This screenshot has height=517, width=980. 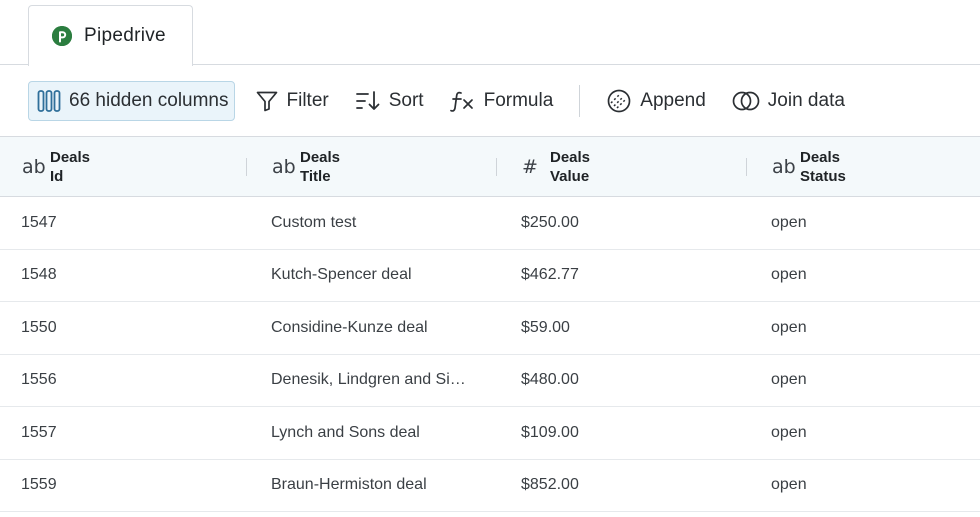 What do you see at coordinates (461, 101) in the screenshot?
I see `function-icon` at bounding box center [461, 101].